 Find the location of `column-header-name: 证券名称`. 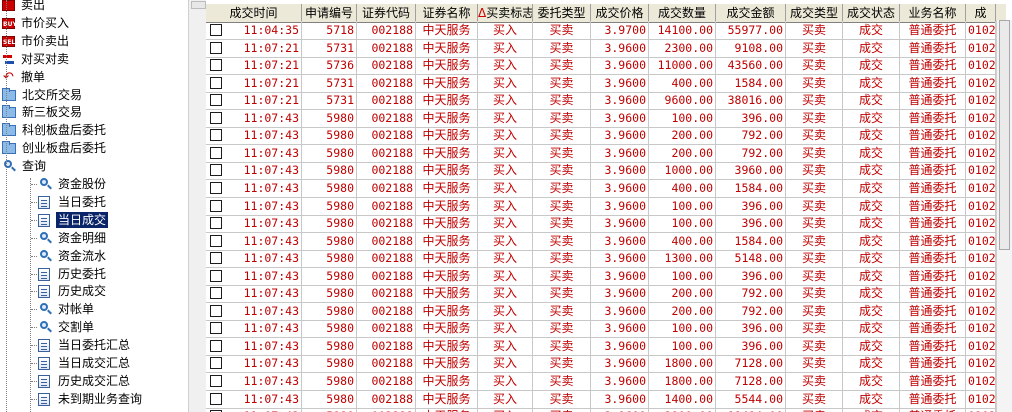

column-header-name: 证券名称 is located at coordinates (447, 13).